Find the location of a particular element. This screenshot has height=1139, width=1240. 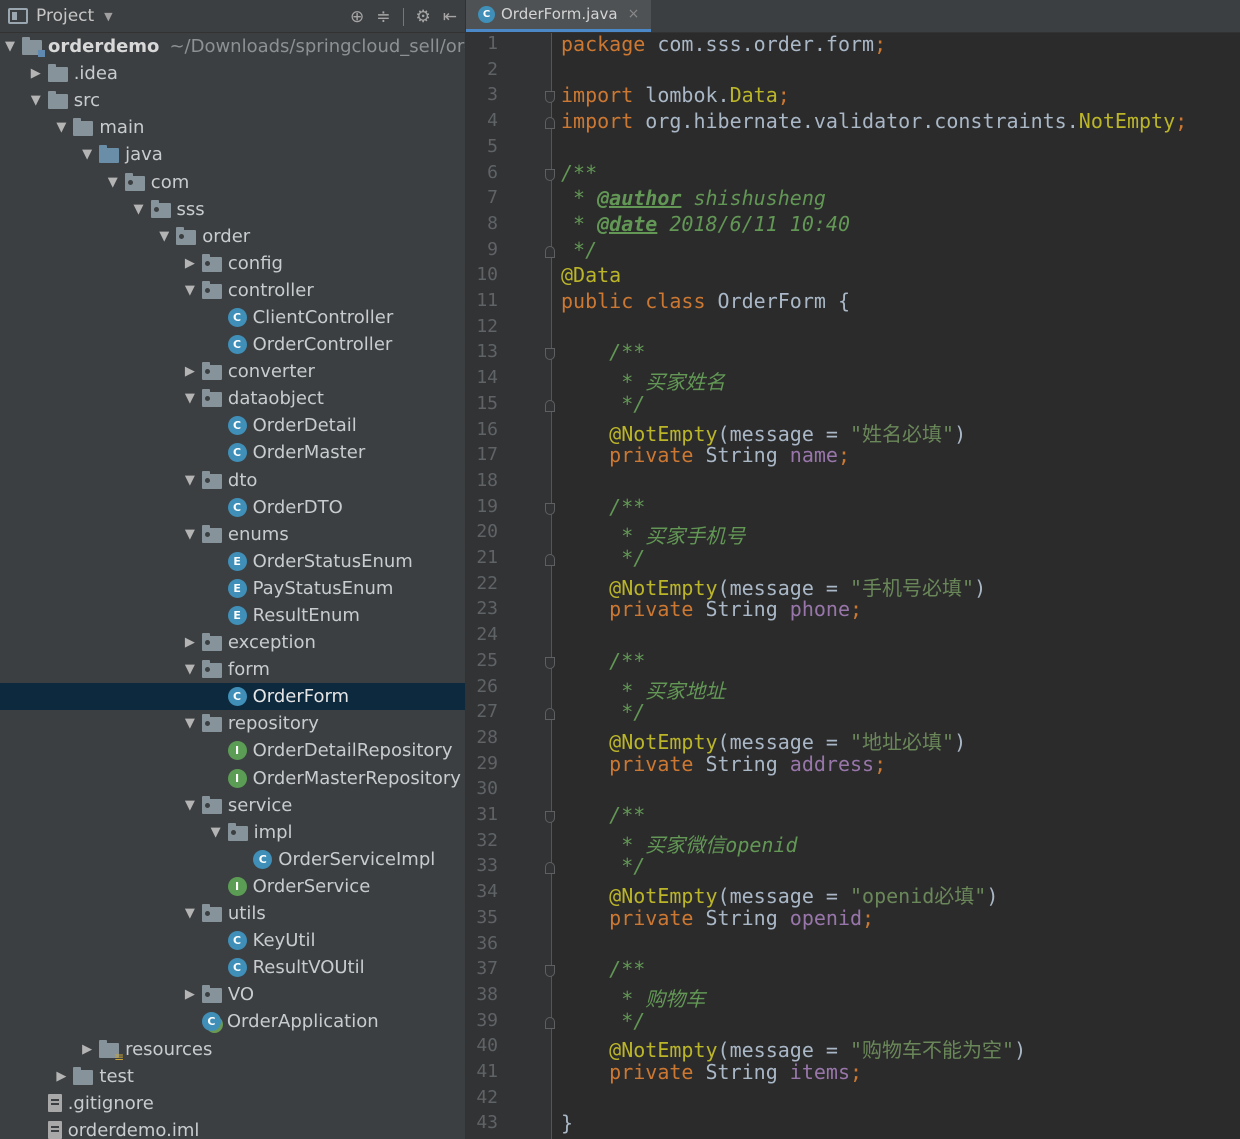

code-line: @NotEmpty(message = "地址必填") is located at coordinates (763, 740).